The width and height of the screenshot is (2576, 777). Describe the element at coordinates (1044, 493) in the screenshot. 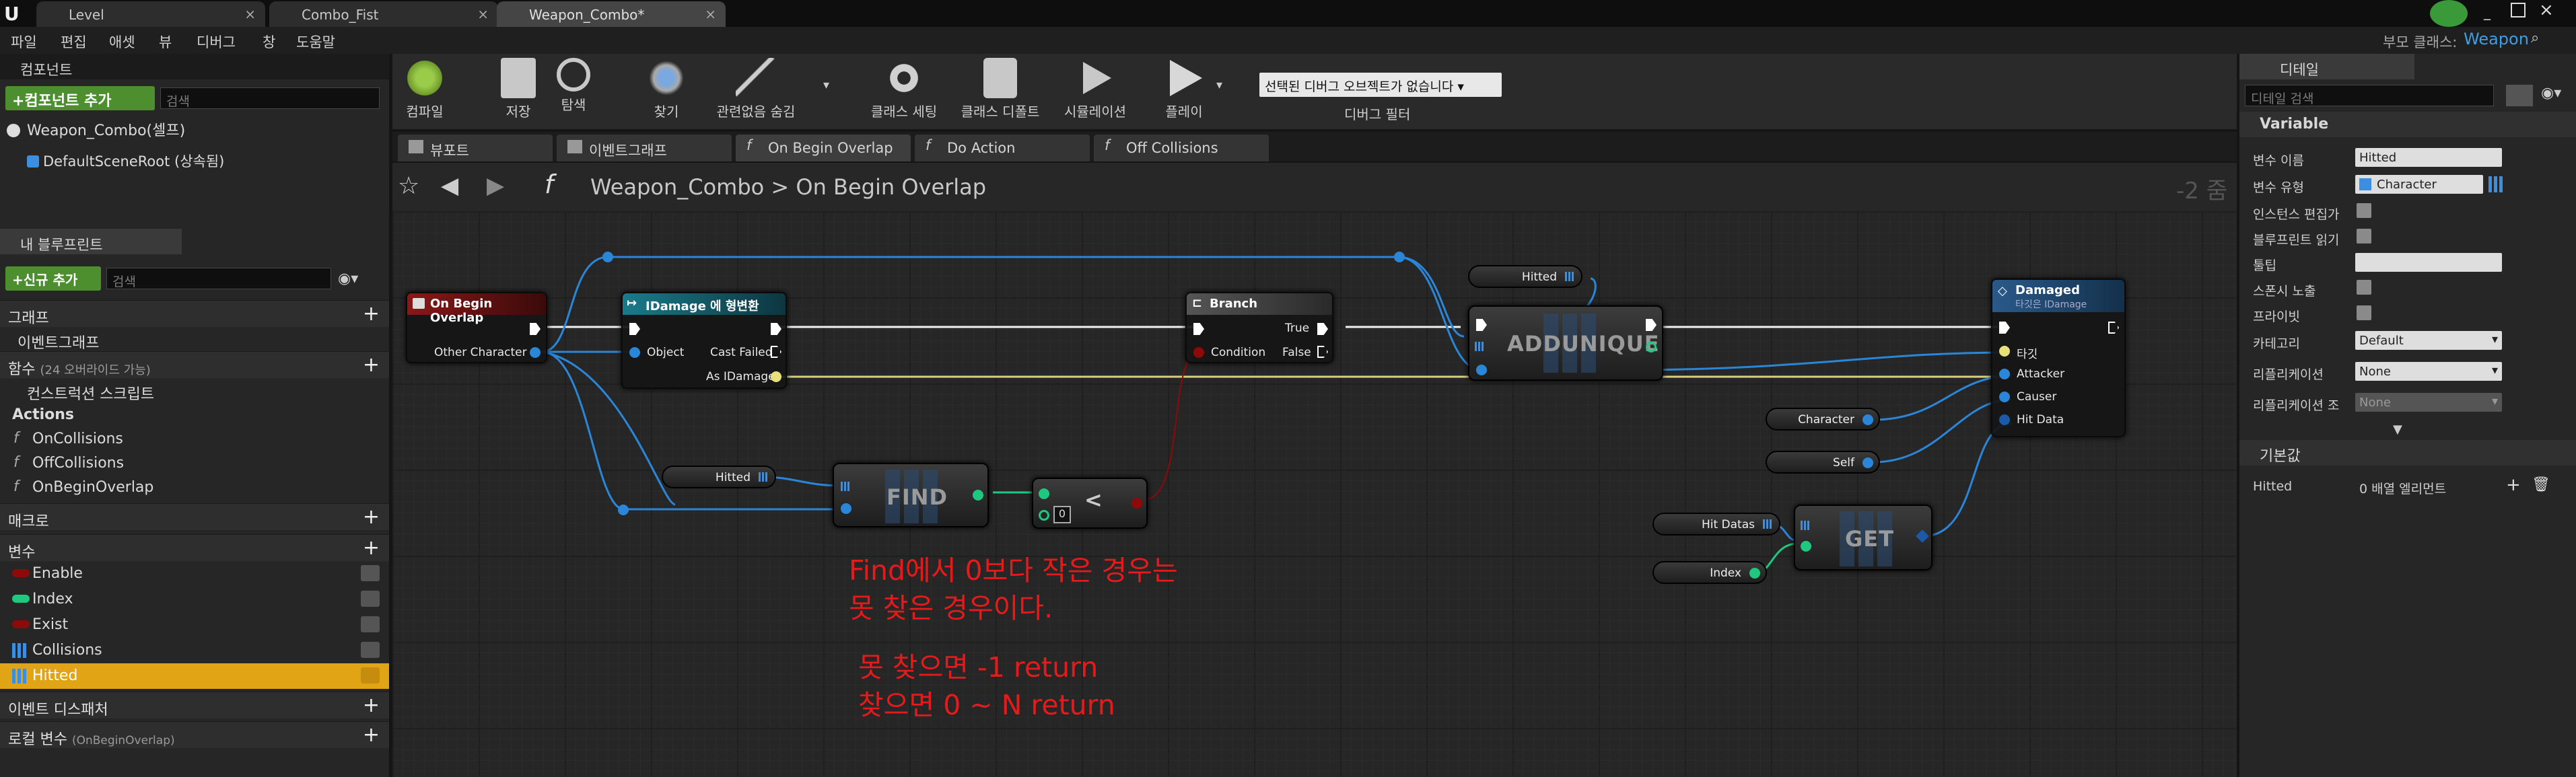

I see `a-pin` at that location.